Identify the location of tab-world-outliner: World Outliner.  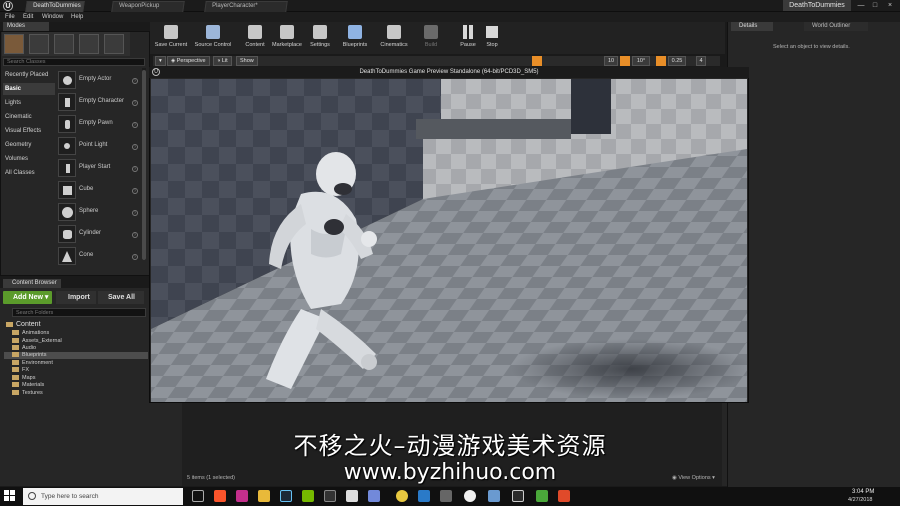
(836, 26).